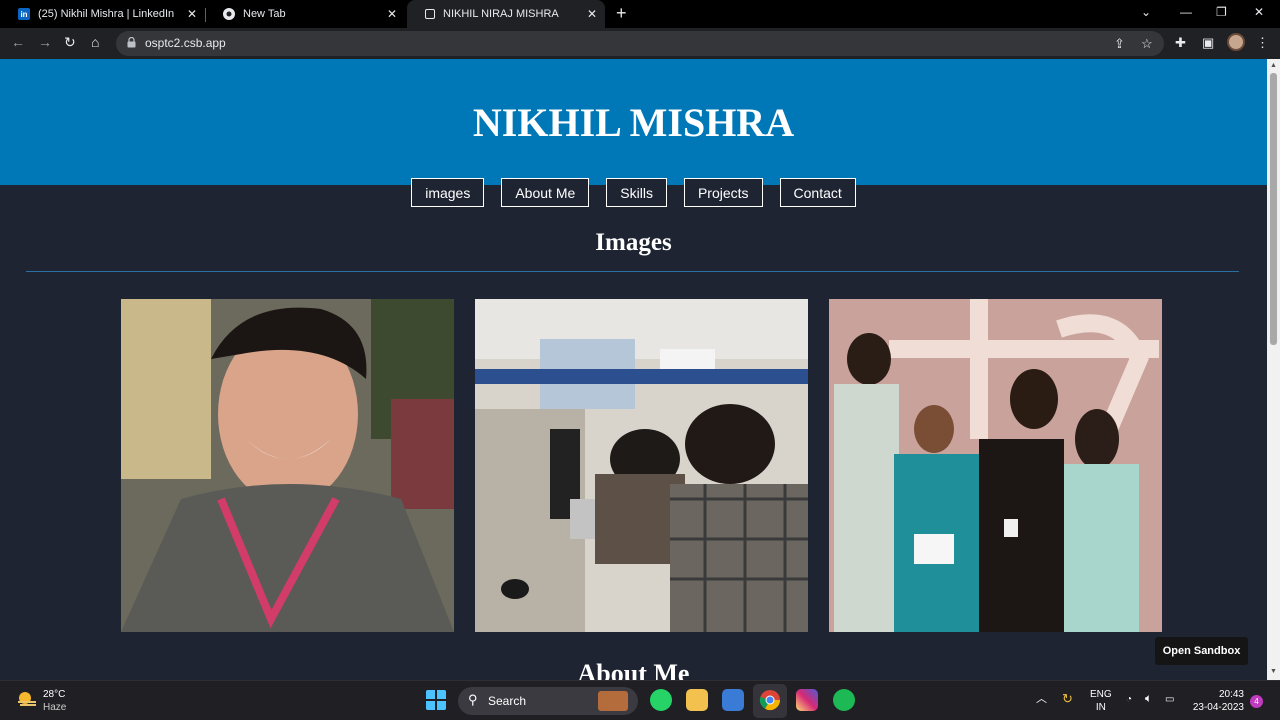  Describe the element at coordinates (1146, 12) in the screenshot. I see `tab-search-icon: ⌄` at that location.